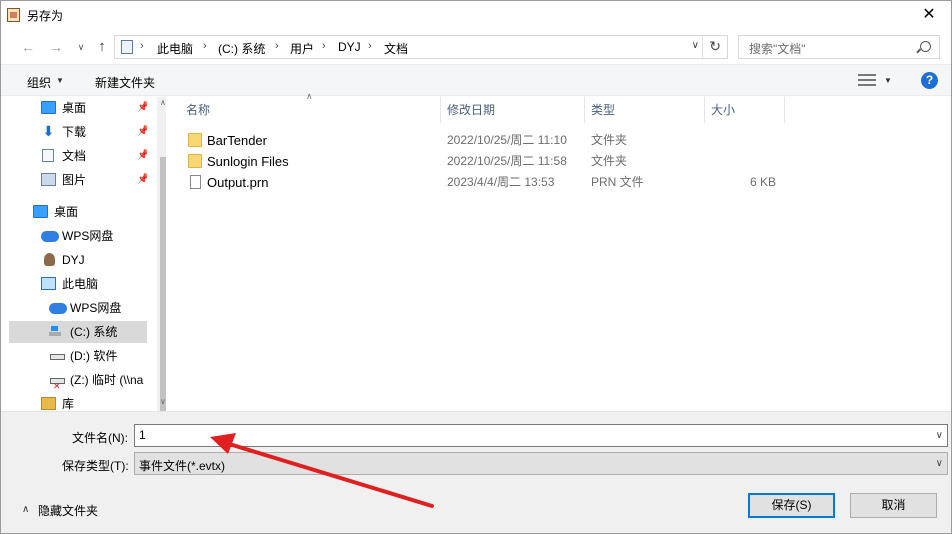 This screenshot has width=952, height=534. Describe the element at coordinates (839, 47) in the screenshot. I see `search-input: 搜索"文档"` at that location.